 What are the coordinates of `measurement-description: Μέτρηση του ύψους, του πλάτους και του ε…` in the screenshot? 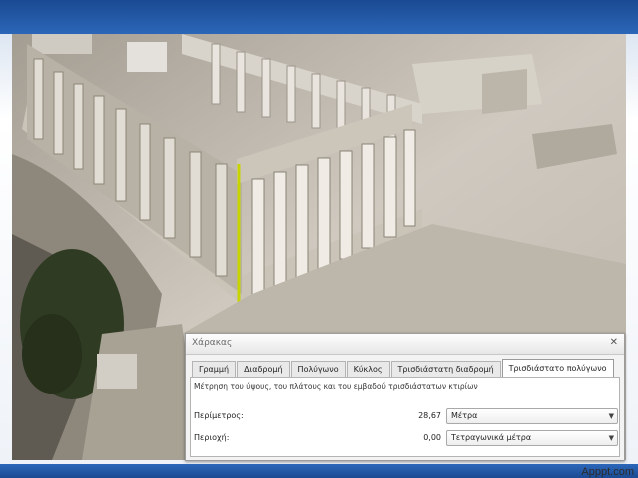 It's located at (336, 386).